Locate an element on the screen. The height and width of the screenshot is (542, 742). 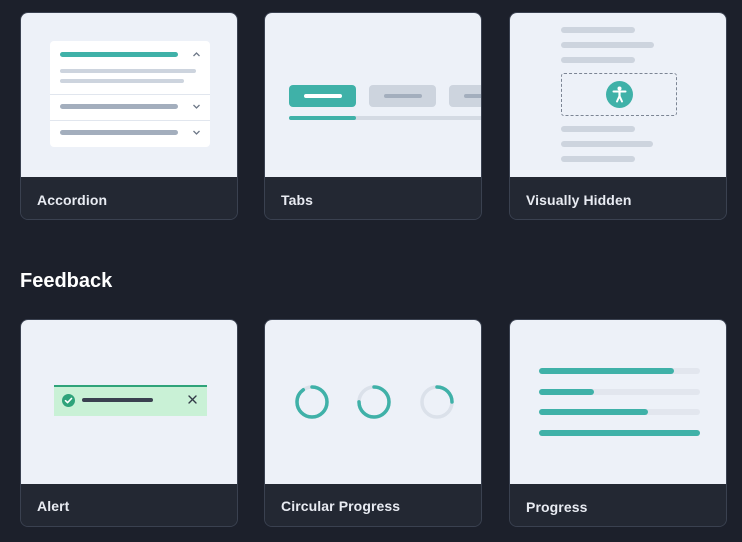
visually-hidden-preview is located at coordinates (618, 95).